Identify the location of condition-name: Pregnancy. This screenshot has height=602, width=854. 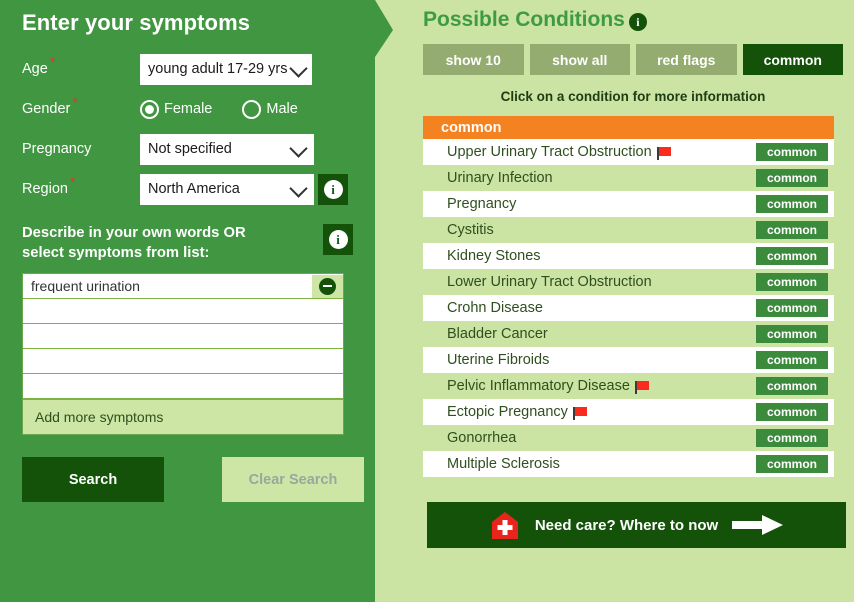
(481, 204).